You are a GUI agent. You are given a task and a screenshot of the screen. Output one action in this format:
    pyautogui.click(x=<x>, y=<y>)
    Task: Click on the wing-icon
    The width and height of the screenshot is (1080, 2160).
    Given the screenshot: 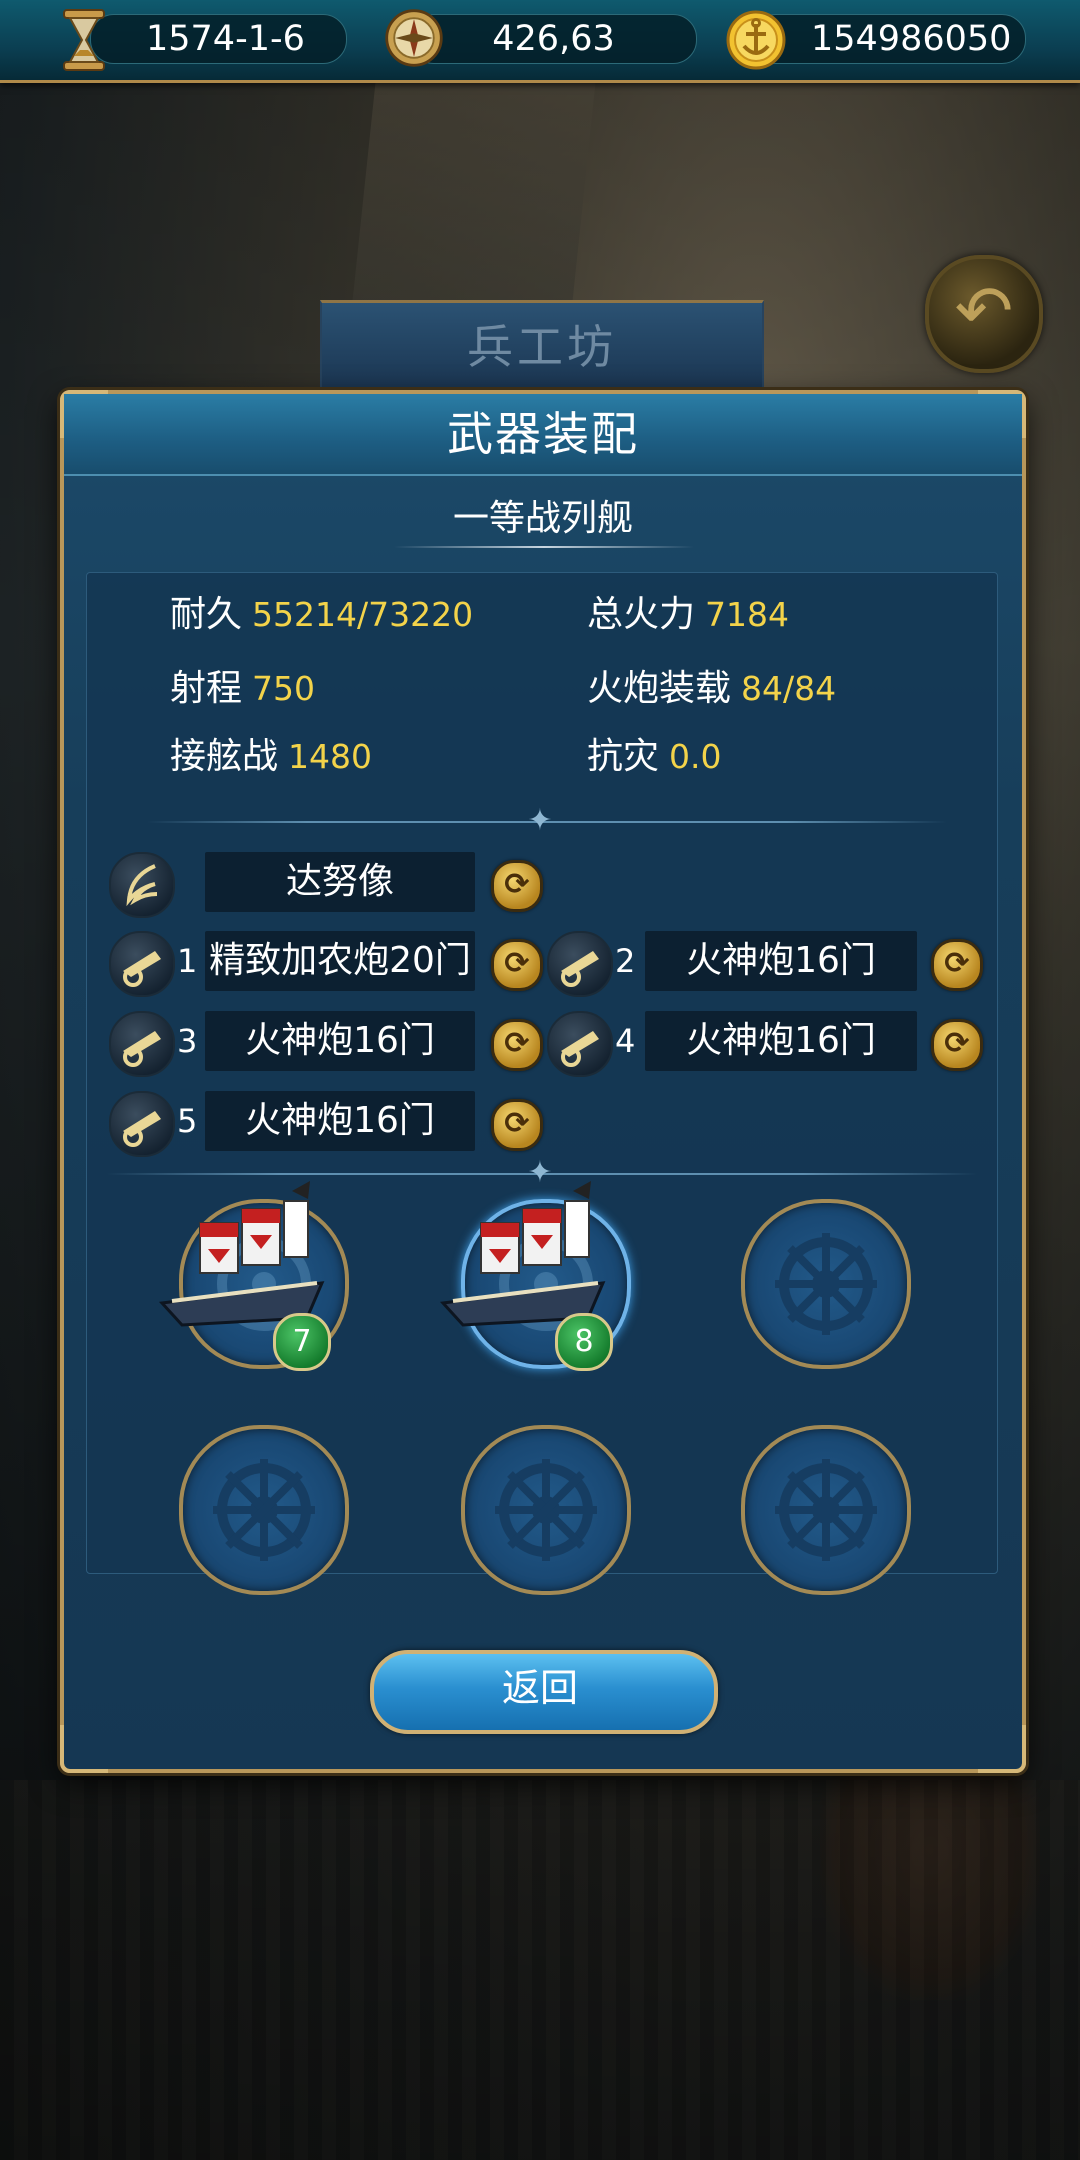 What is the action you would take?
    pyautogui.click(x=142, y=885)
    